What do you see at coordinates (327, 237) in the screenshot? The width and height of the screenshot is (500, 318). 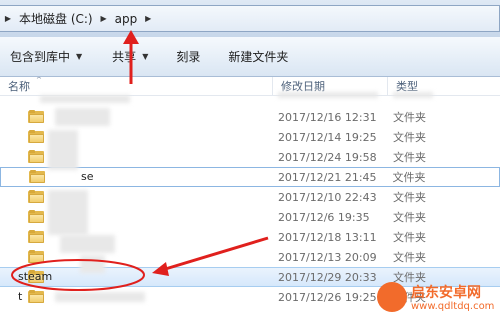 I see `date-cell: 2017/12/18 13:11` at bounding box center [327, 237].